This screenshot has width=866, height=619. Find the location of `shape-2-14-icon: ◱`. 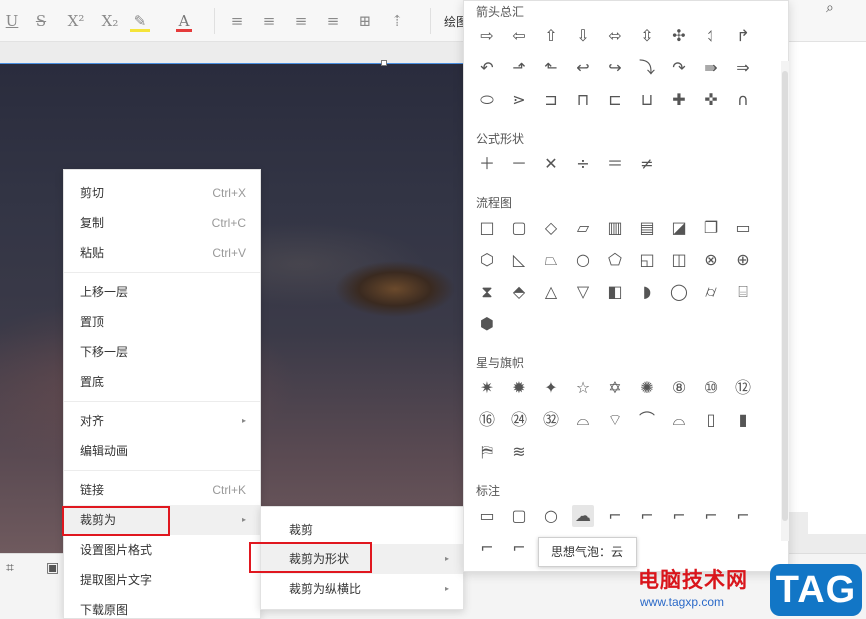

shape-2-14-icon: ◱ is located at coordinates (647, 260).